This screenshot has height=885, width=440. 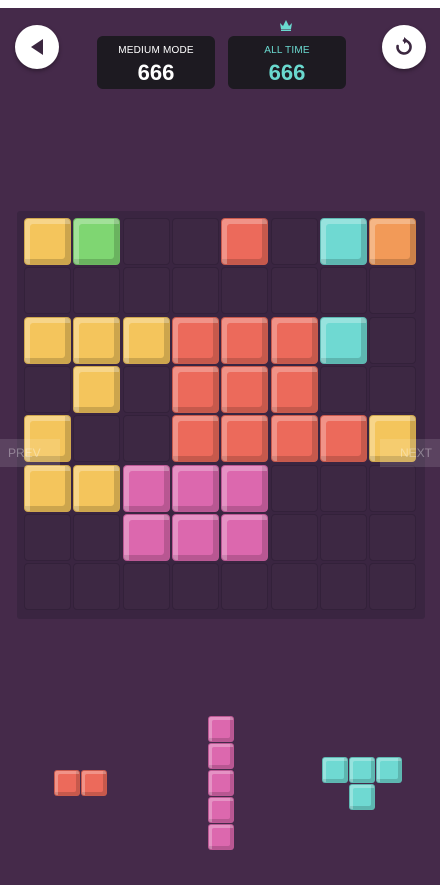 What do you see at coordinates (287, 50) in the screenshot?
I see `best-score-label: ALL TIME` at bounding box center [287, 50].